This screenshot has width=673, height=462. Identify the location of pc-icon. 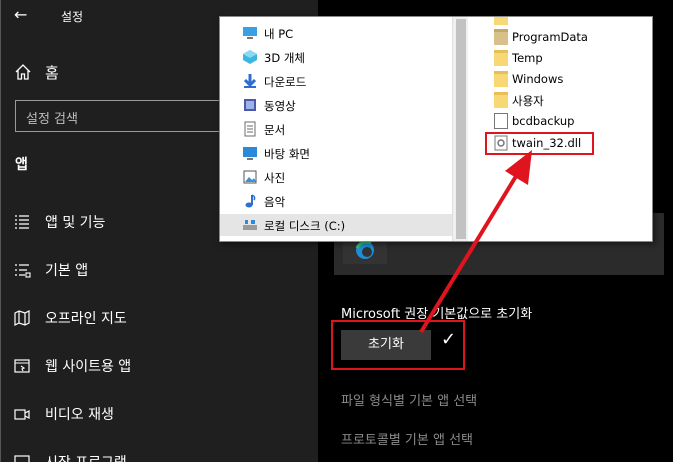
(250, 33).